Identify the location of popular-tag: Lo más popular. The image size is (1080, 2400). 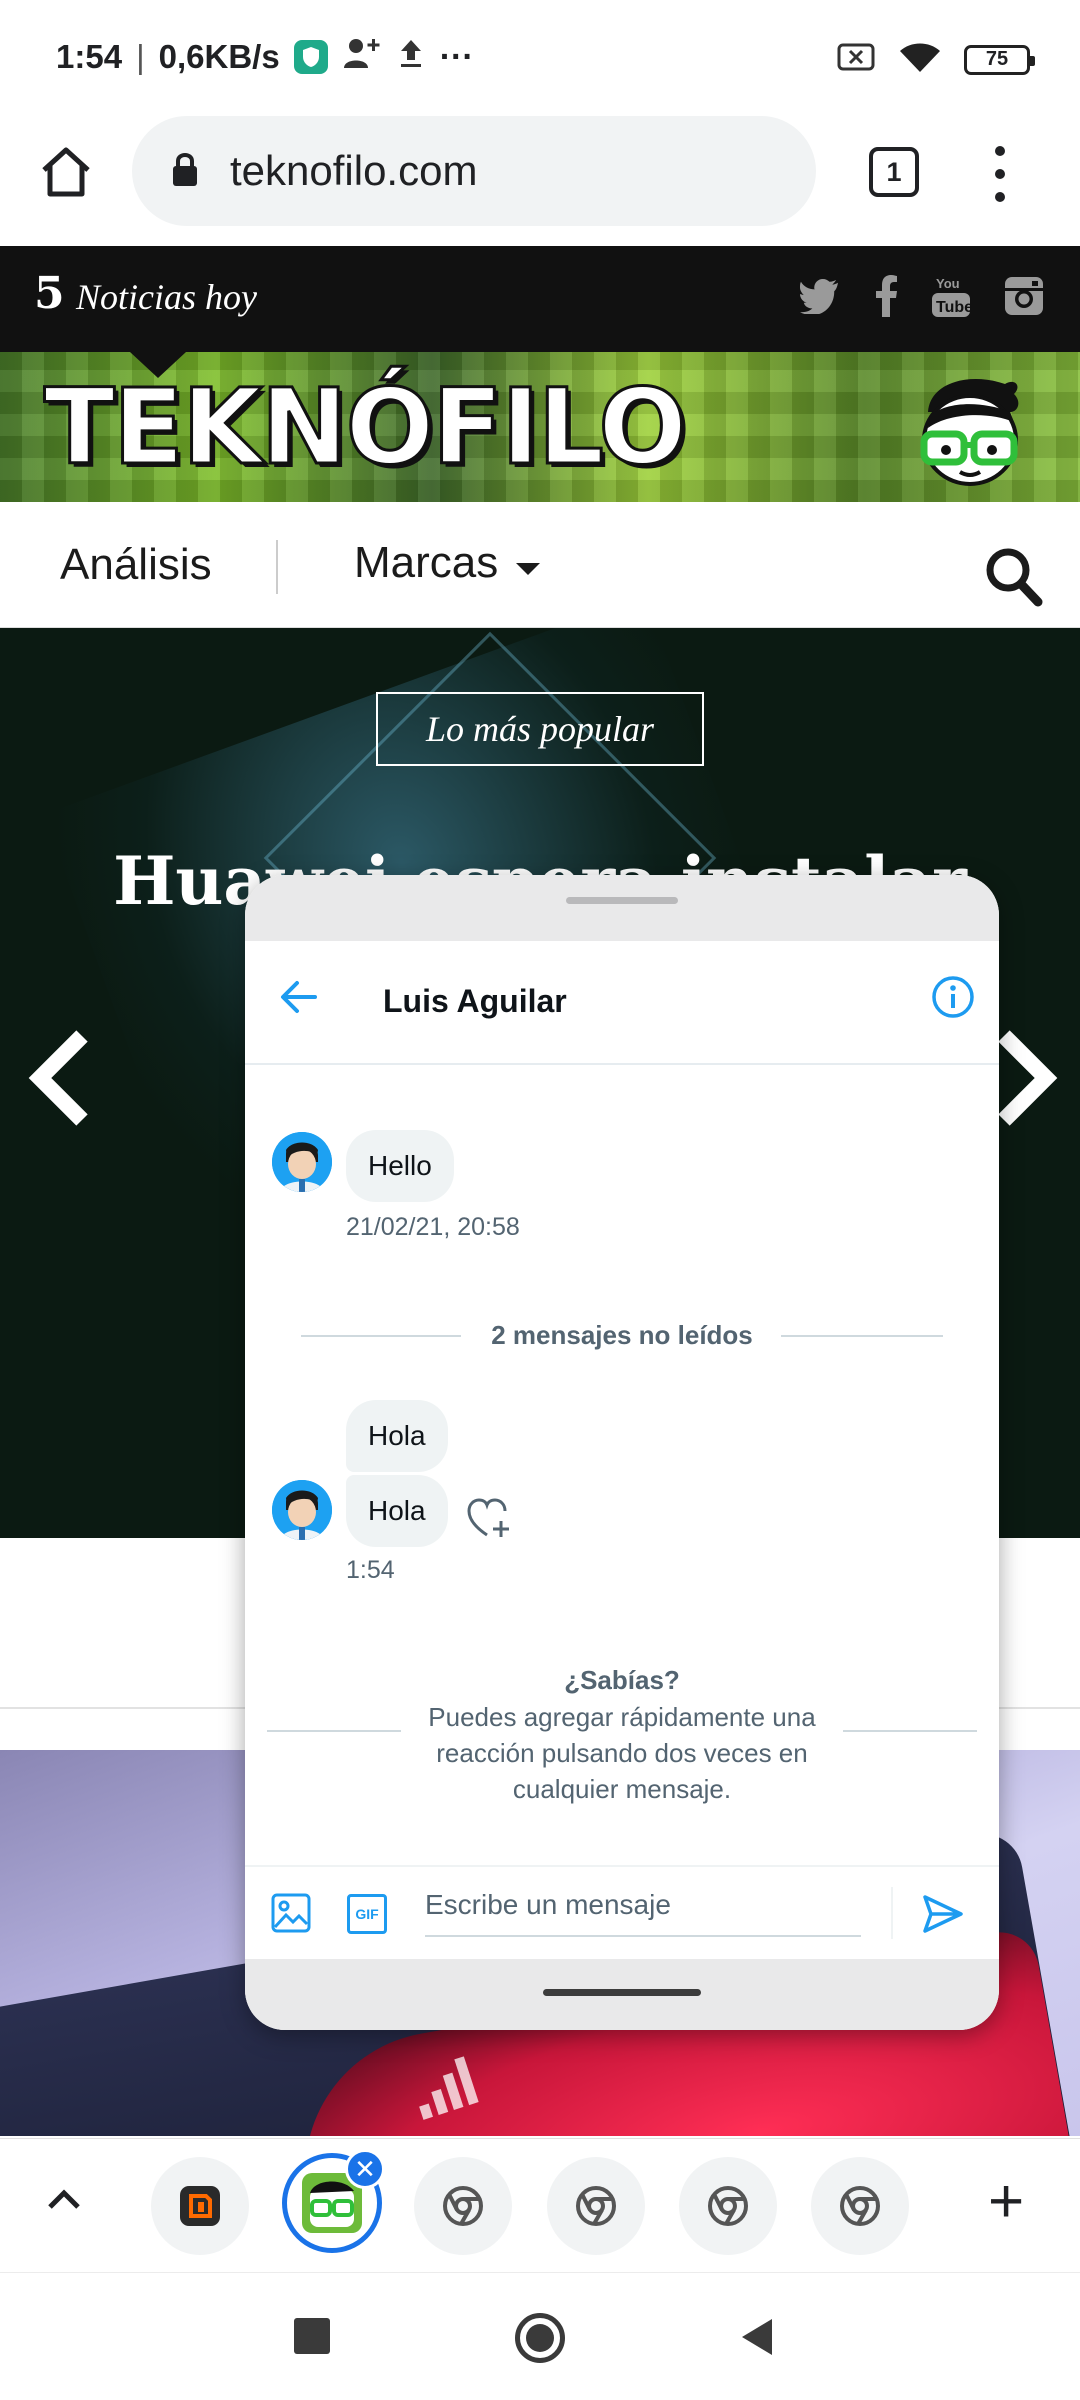
(540, 729).